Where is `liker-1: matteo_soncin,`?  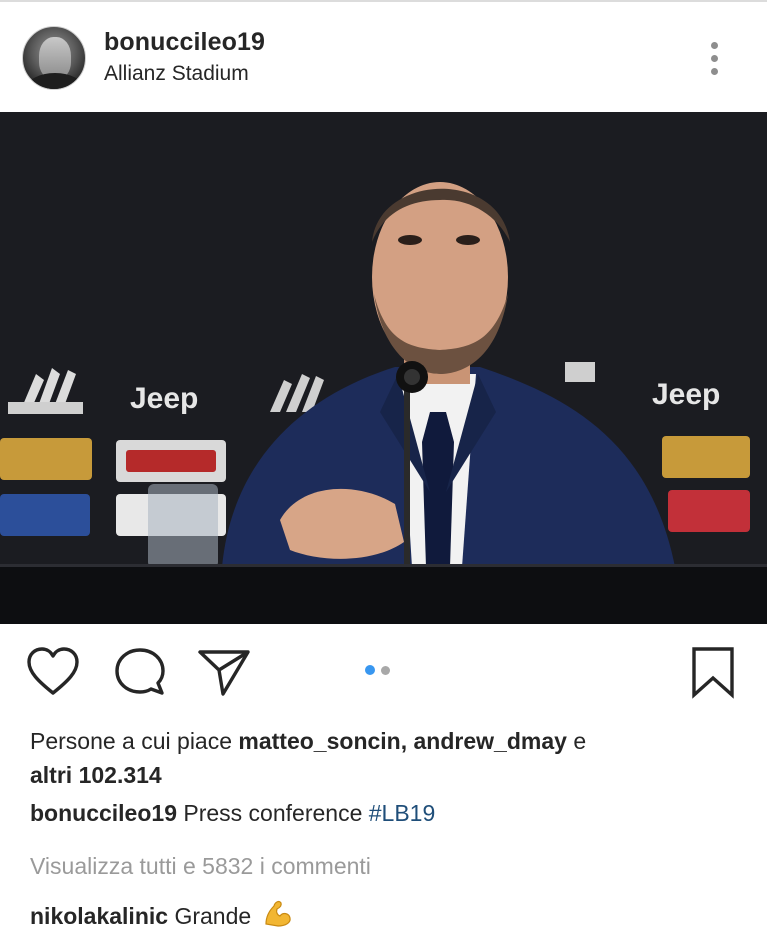 liker-1: matteo_soncin, is located at coordinates (322, 741).